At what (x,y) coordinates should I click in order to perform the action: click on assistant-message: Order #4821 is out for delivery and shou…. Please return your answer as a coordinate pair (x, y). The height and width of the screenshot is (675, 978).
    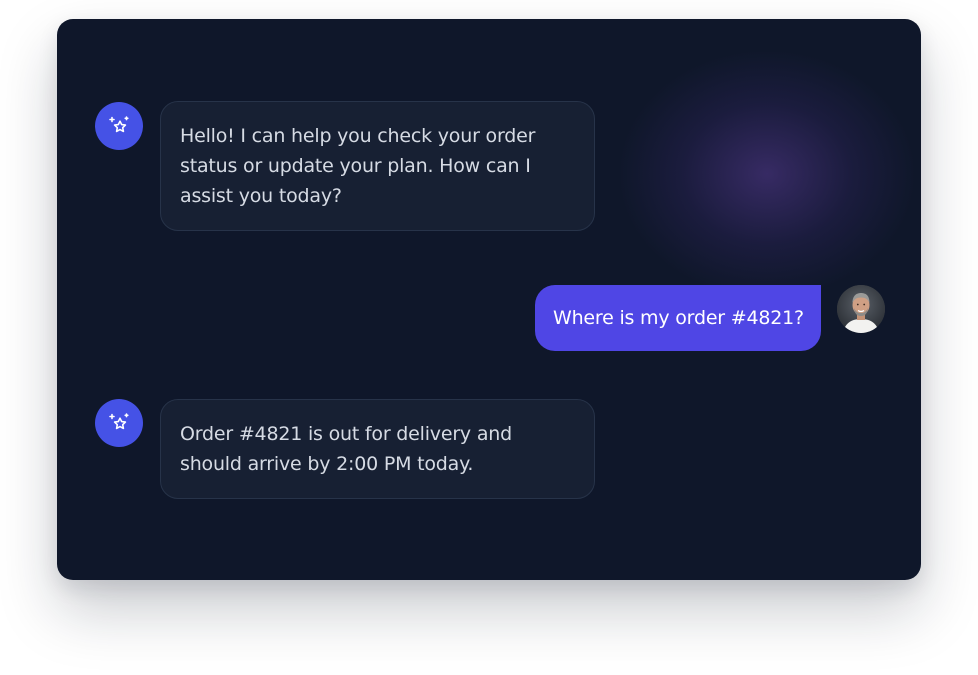
    Looking at the image, I should click on (377, 449).